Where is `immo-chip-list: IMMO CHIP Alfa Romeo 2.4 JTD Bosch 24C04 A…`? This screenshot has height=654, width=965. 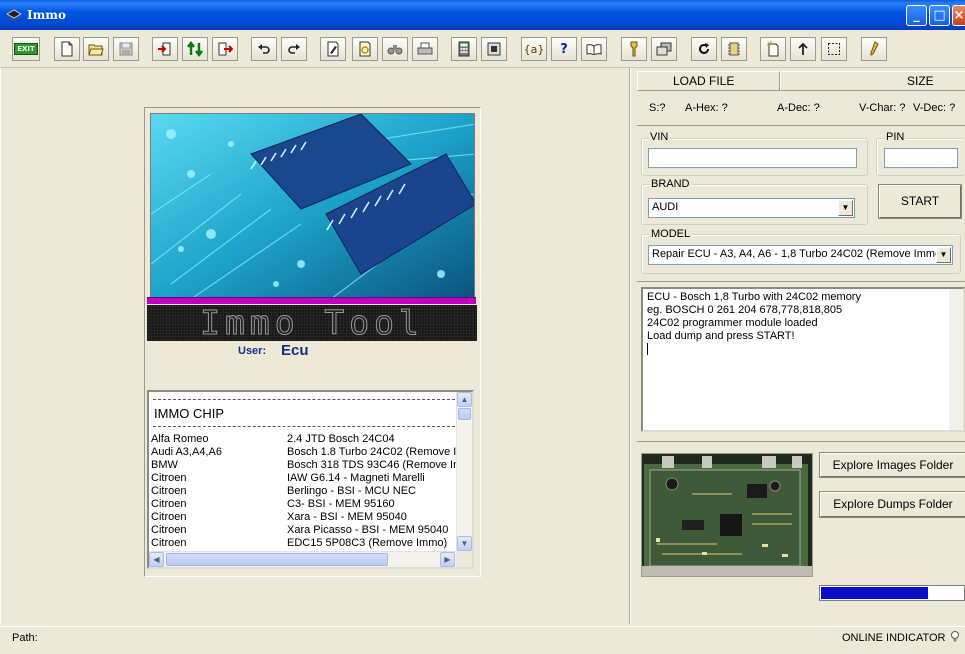
immo-chip-list: IMMO CHIP Alfa Romeo 2.4 JTD Bosch 24C04 A… is located at coordinates (310, 479).